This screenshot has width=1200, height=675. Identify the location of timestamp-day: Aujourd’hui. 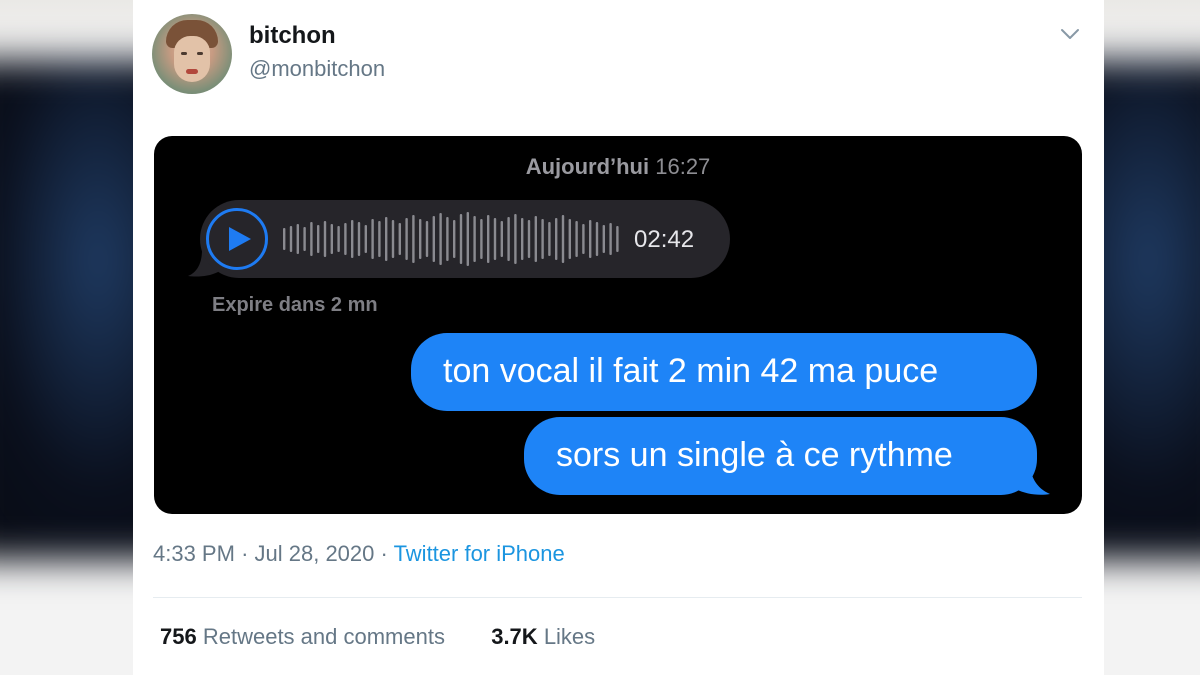
(587, 166).